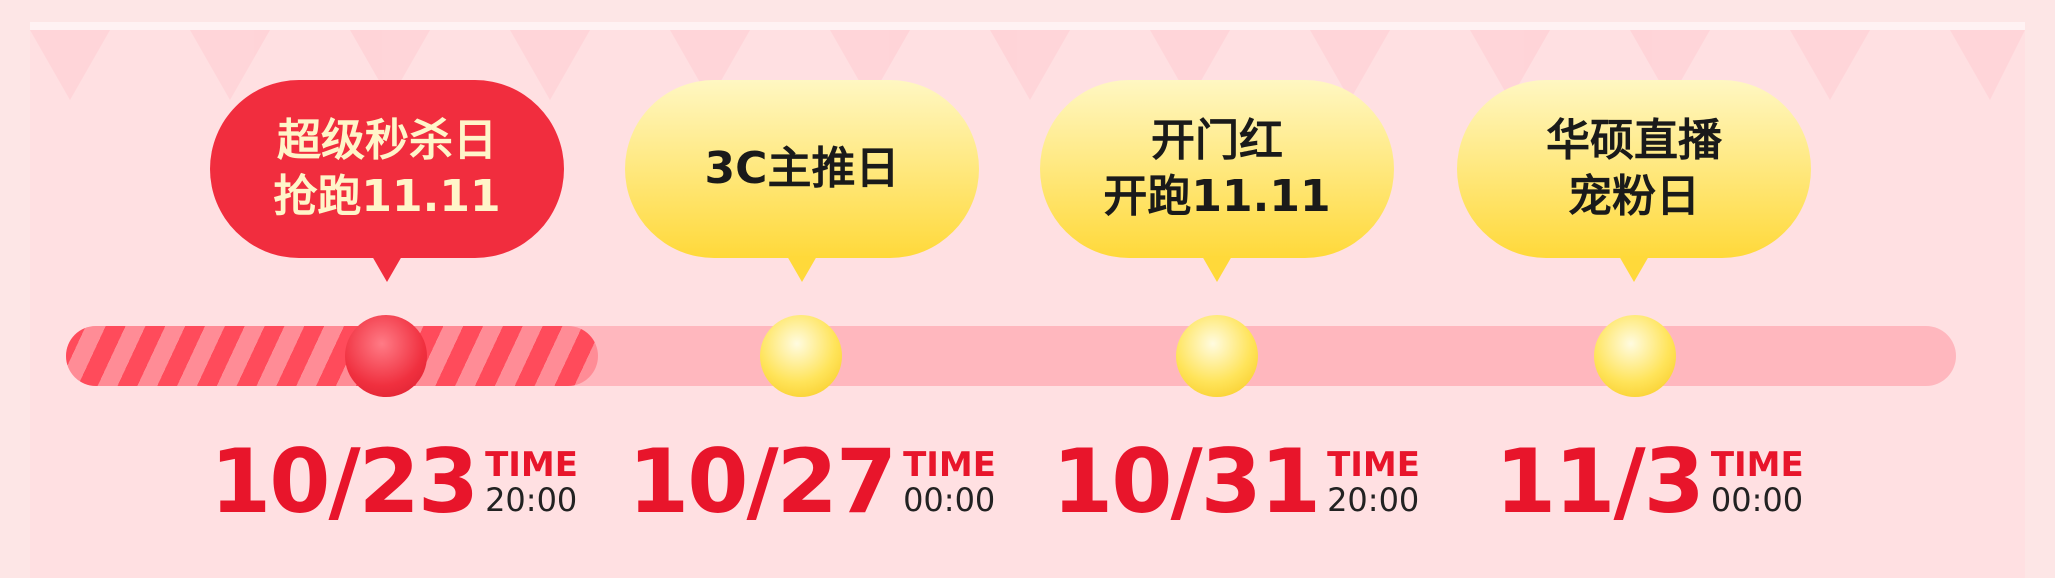  Describe the element at coordinates (344, 481) in the screenshot. I see `event-date: 10/23` at that location.